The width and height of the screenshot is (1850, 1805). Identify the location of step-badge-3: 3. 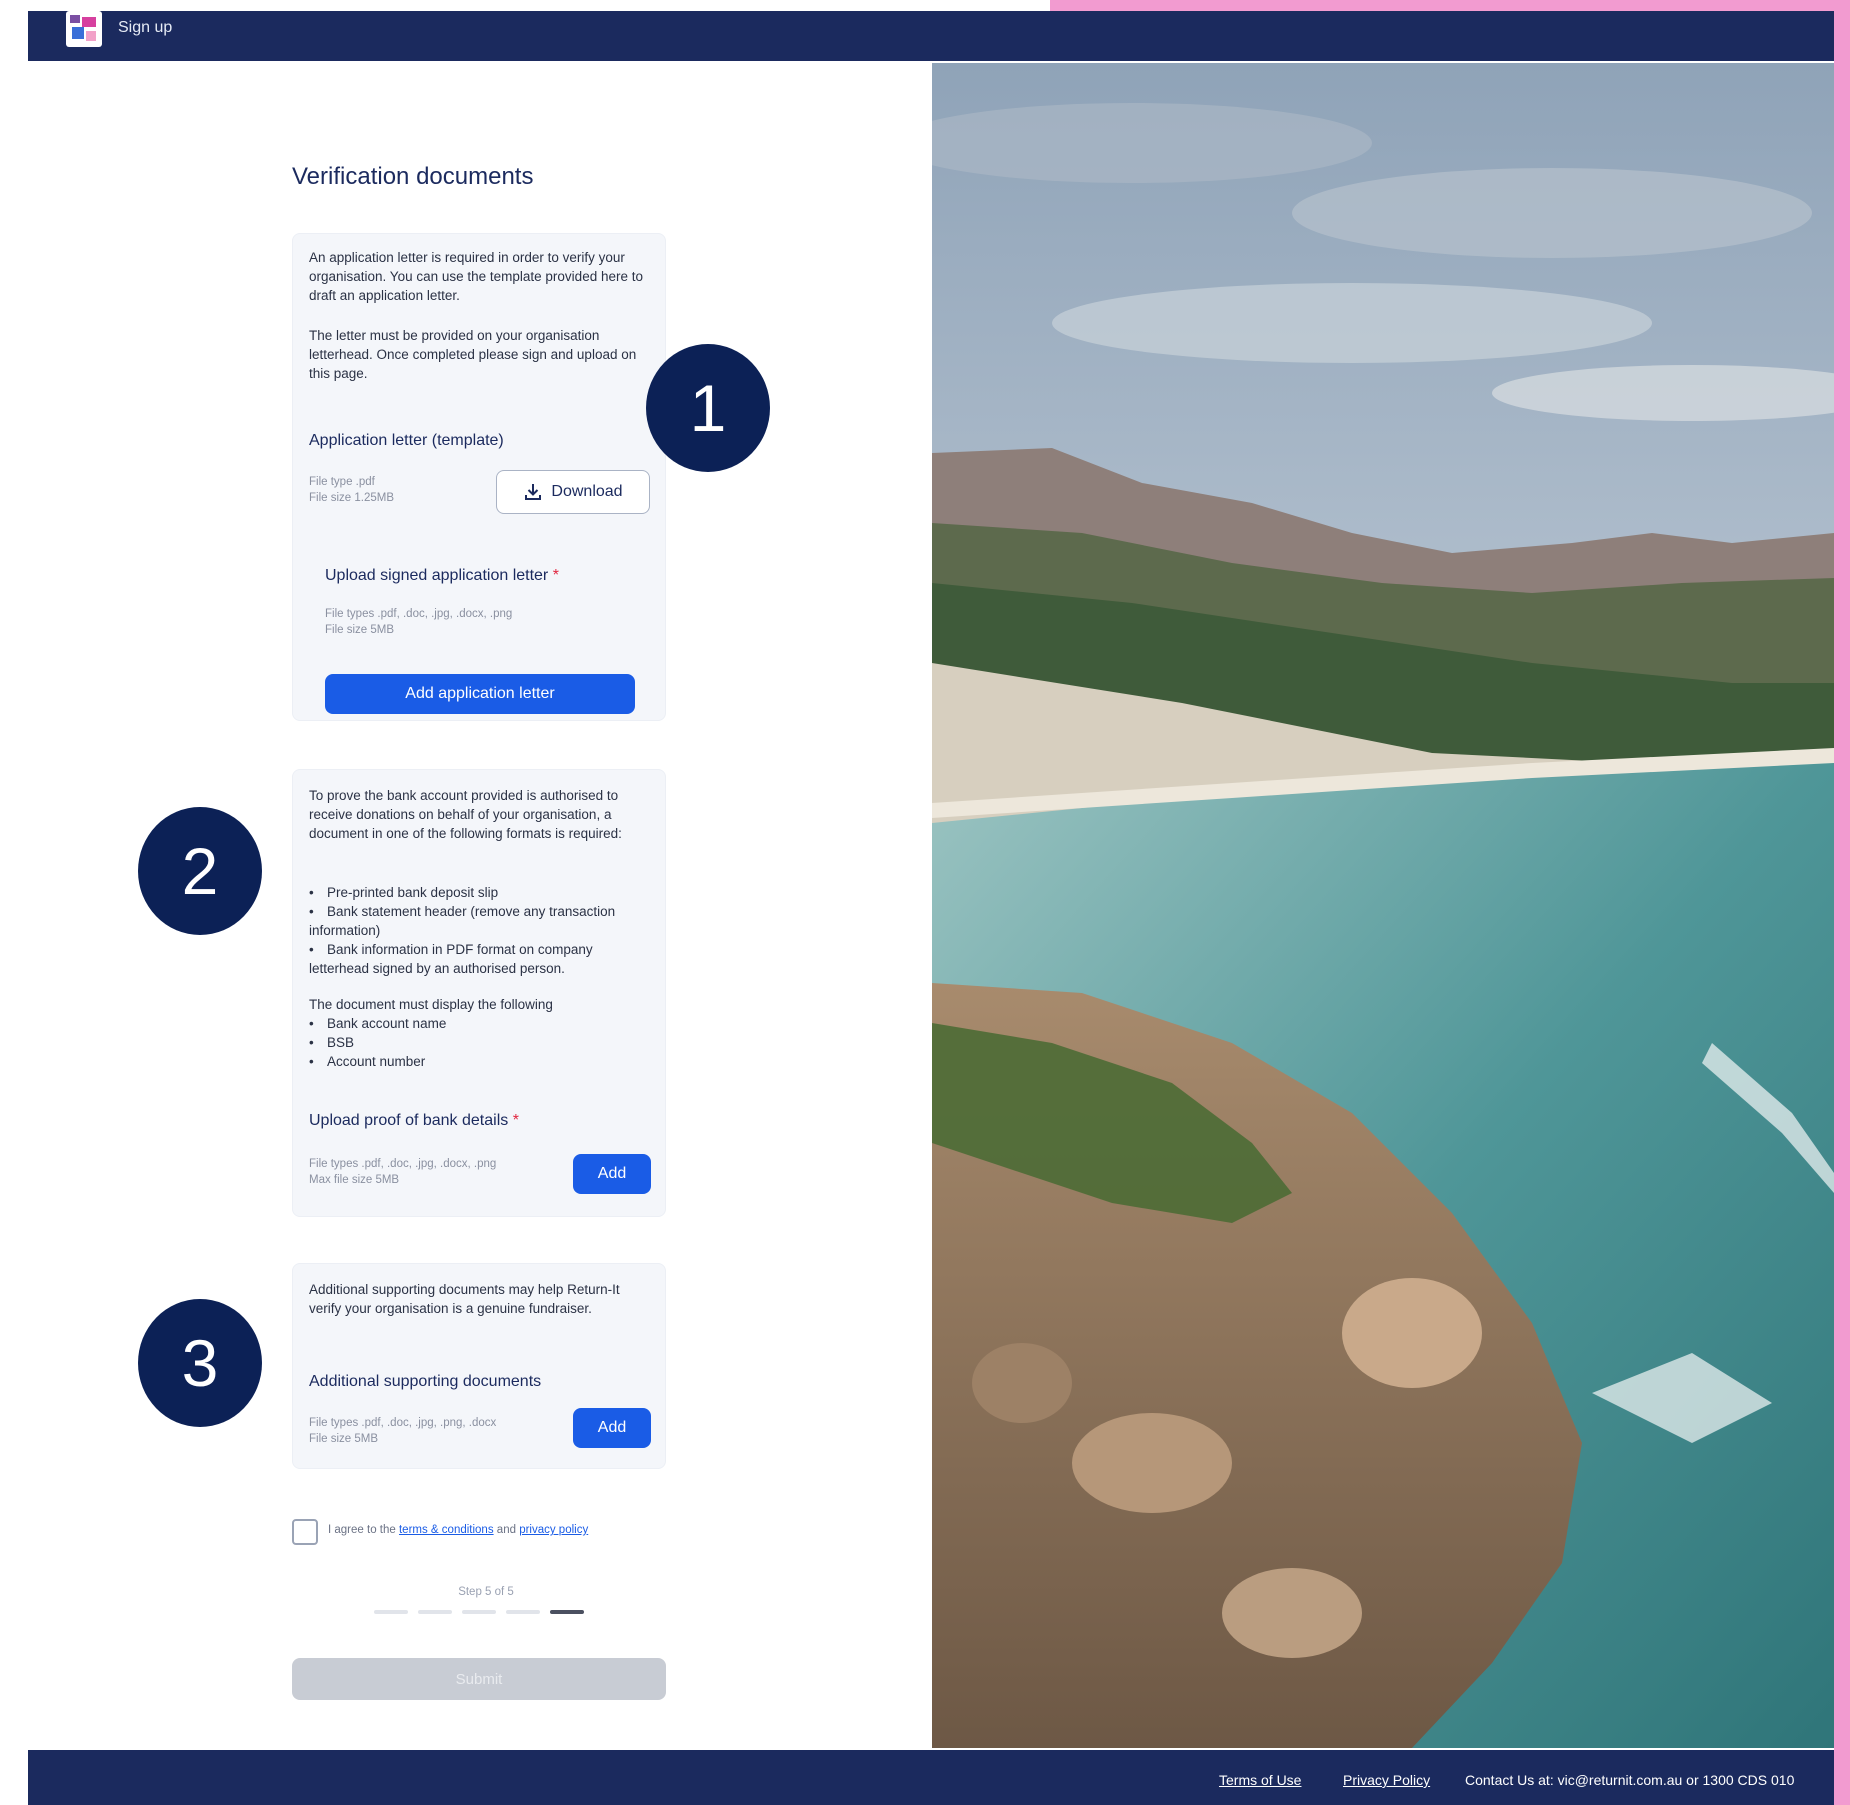
(200, 1363).